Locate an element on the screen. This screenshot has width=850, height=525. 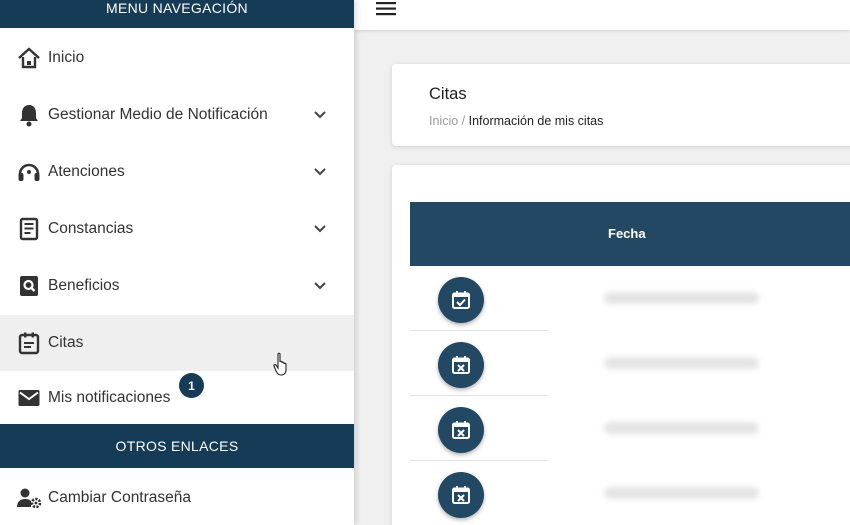
sidebar-item-label: Atenciones is located at coordinates (86, 171).